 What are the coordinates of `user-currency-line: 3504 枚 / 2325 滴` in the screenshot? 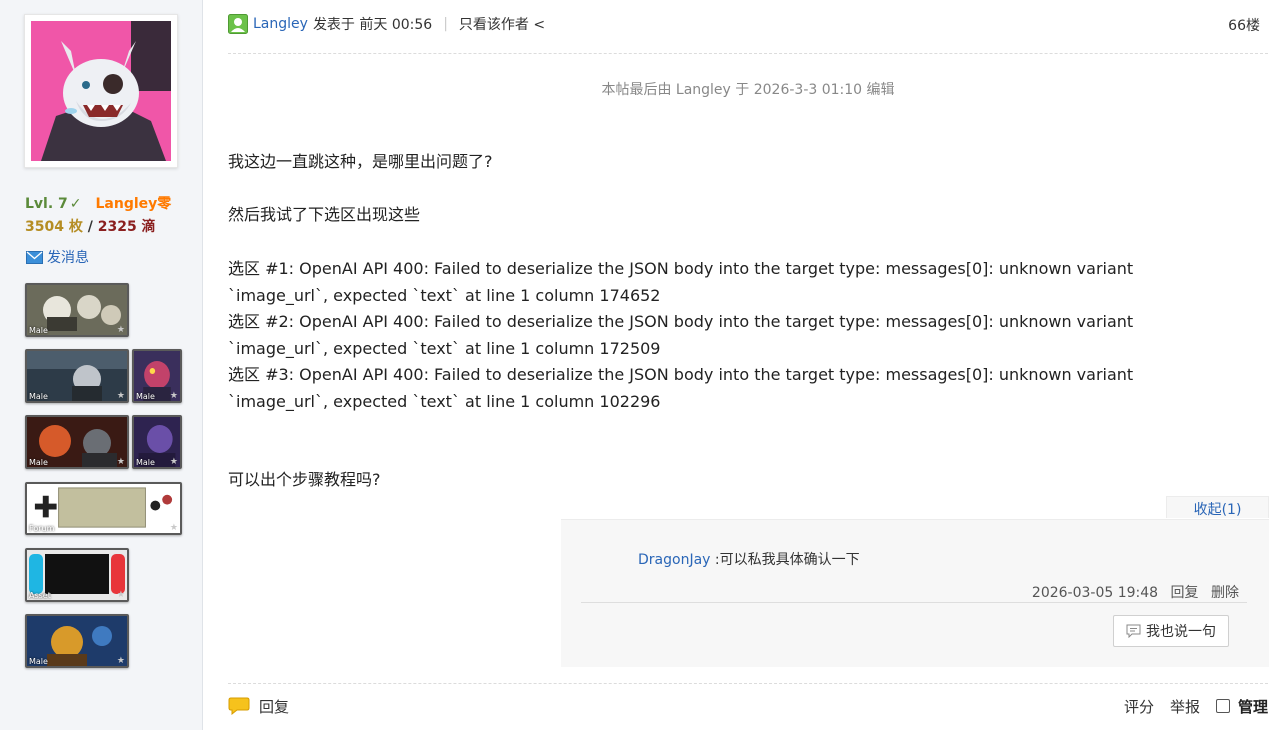 It's located at (90, 226).